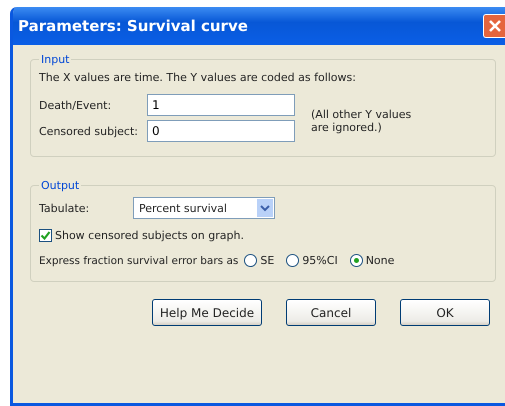 The width and height of the screenshot is (505, 406). I want to click on field-label: Censored subject:, so click(89, 131).